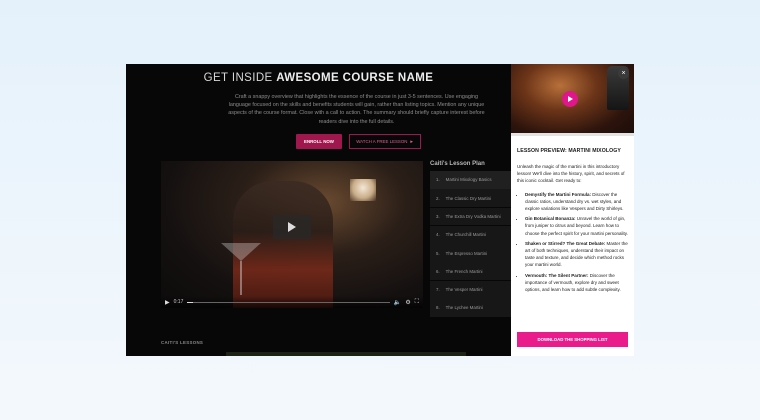 This screenshot has width=760, height=420. I want to click on lesson-label: Martini Mixology Basics, so click(468, 180).